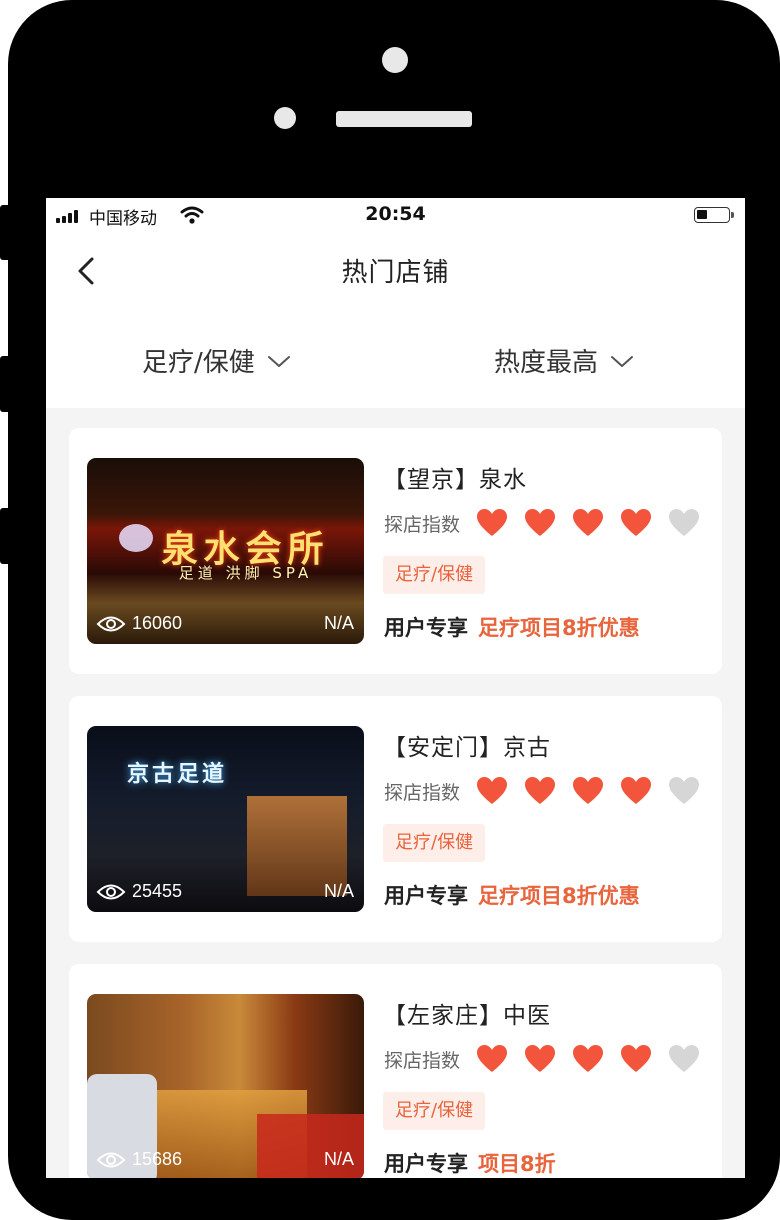  What do you see at coordinates (467, 1013) in the screenshot?
I see `shop-name: 【左家庄】中医` at bounding box center [467, 1013].